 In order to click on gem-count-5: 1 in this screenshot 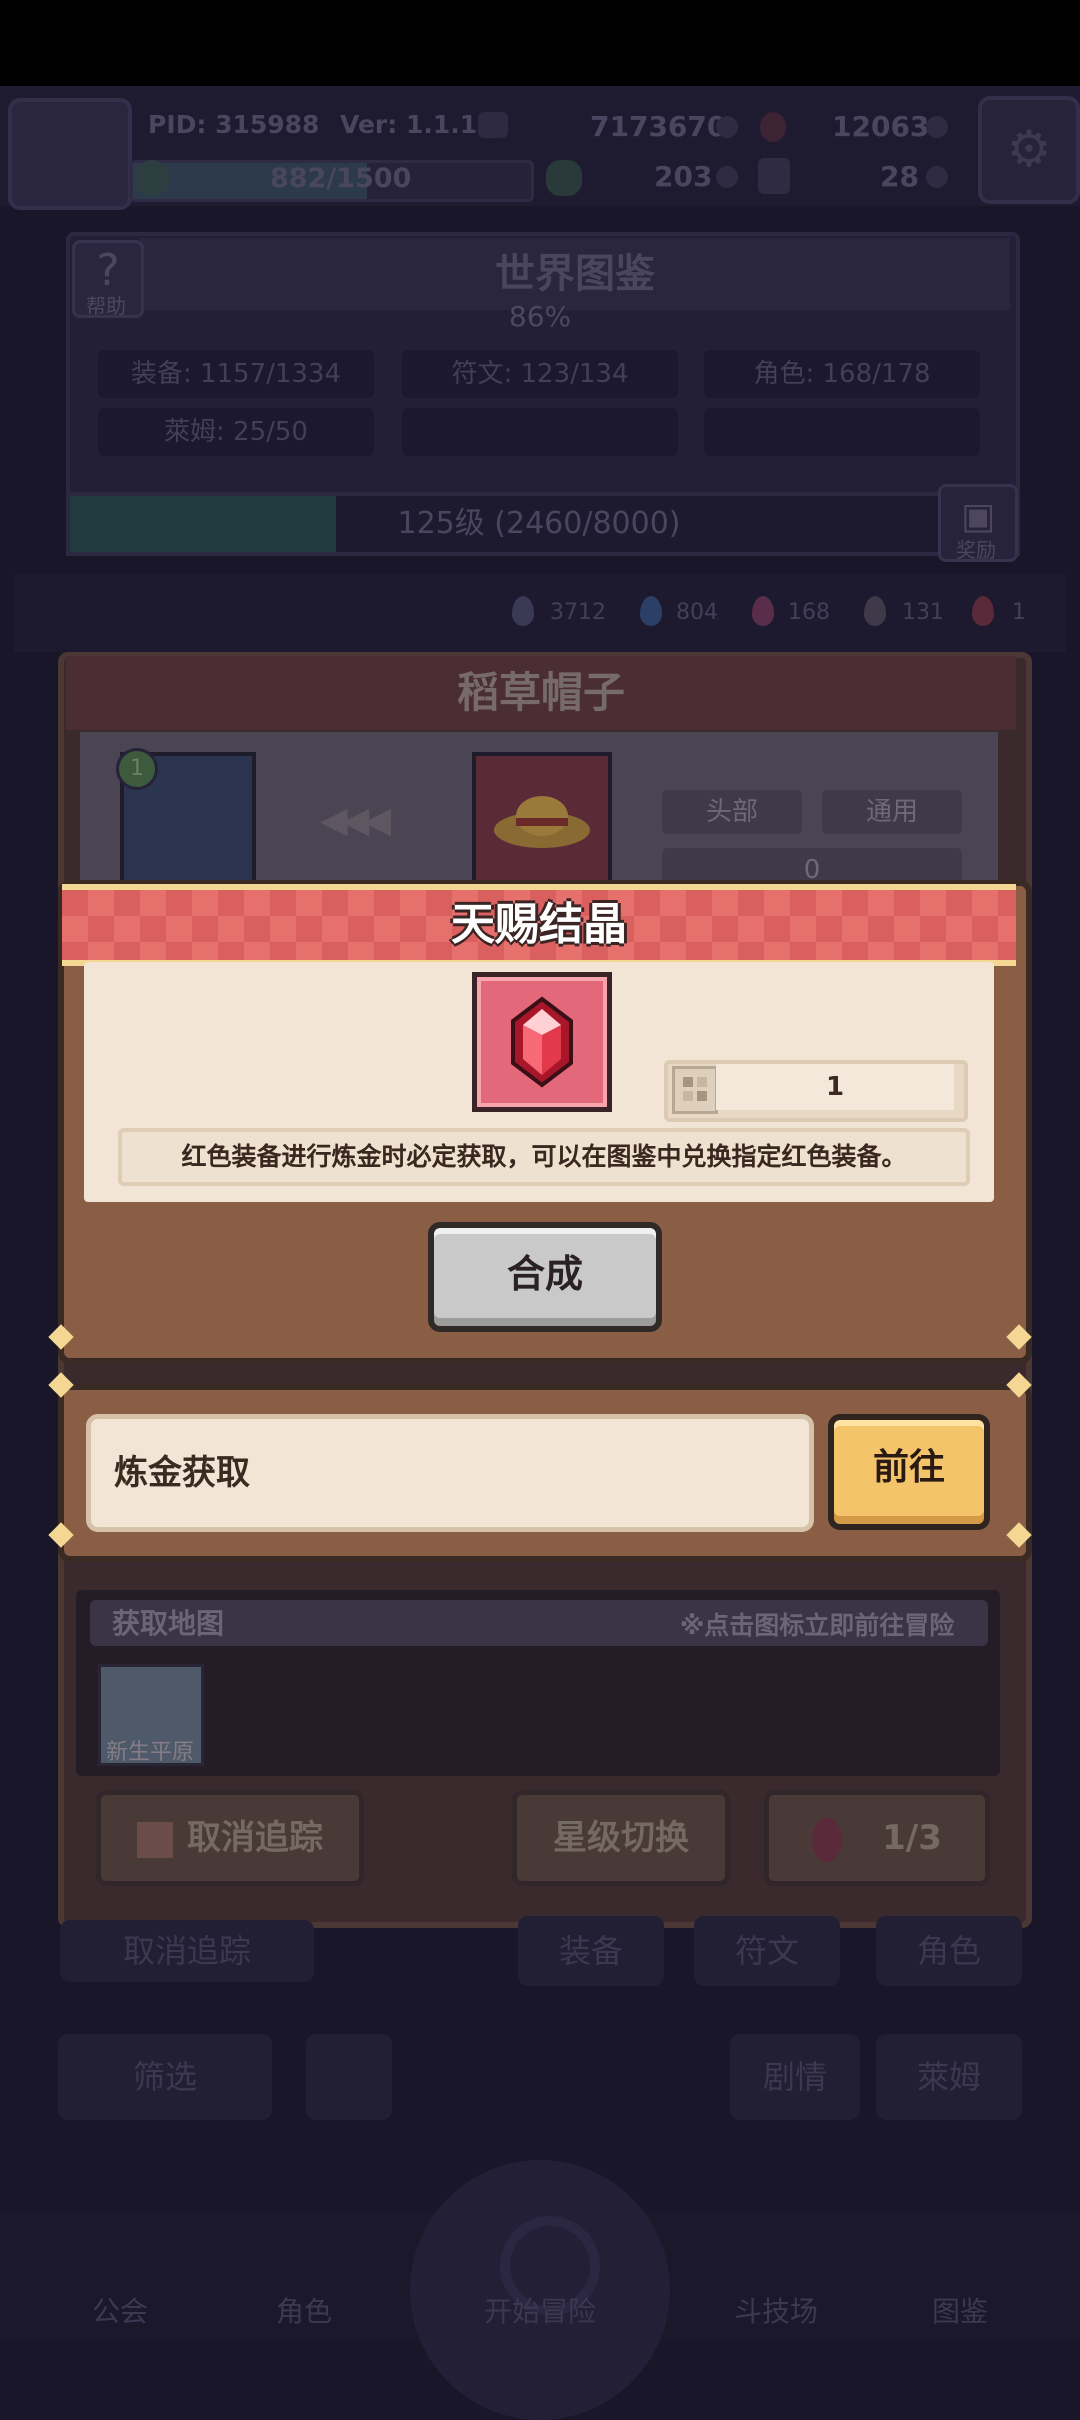, I will do `click(1019, 612)`.